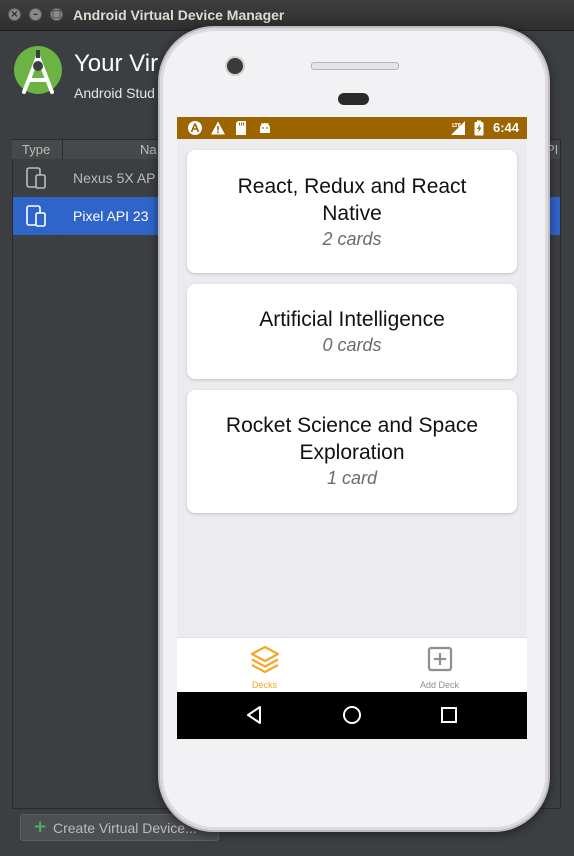 The image size is (574, 856). What do you see at coordinates (505, 127) in the screenshot?
I see `status-time: 6:44` at bounding box center [505, 127].